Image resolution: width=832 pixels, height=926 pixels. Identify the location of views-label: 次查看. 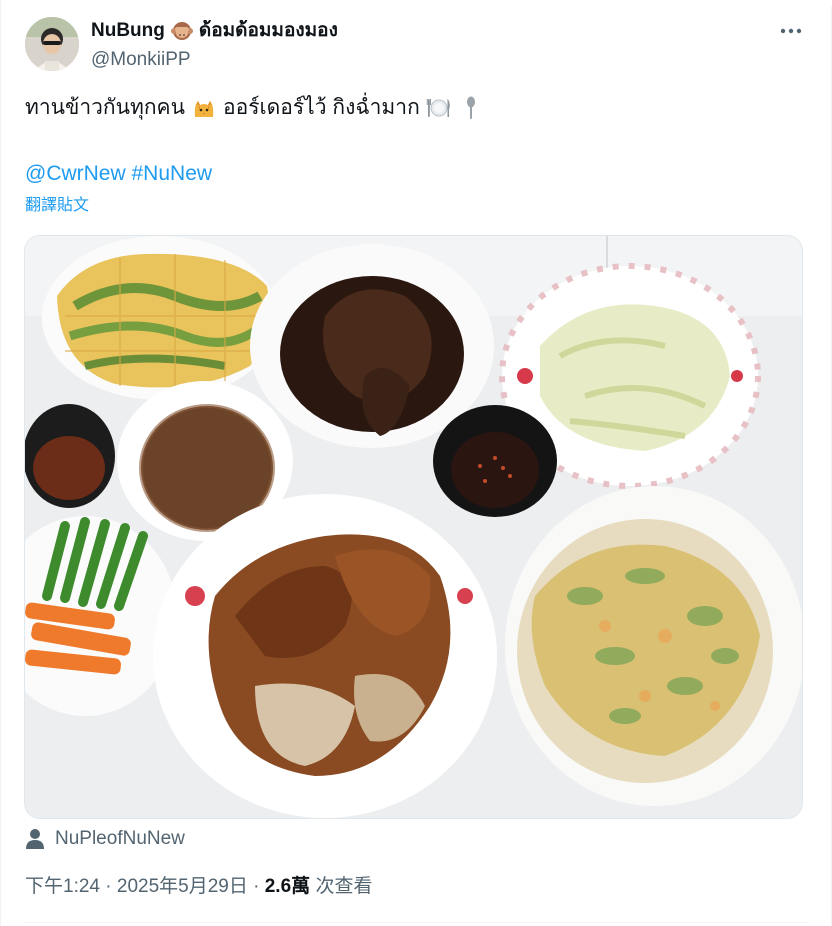
(344, 886).